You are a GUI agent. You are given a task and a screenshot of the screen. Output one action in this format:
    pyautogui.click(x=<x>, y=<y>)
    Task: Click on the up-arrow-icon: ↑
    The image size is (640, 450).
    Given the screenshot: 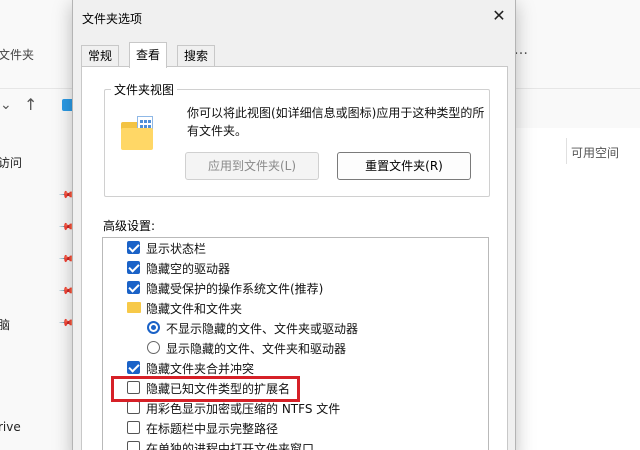 What is the action you would take?
    pyautogui.click(x=30, y=104)
    